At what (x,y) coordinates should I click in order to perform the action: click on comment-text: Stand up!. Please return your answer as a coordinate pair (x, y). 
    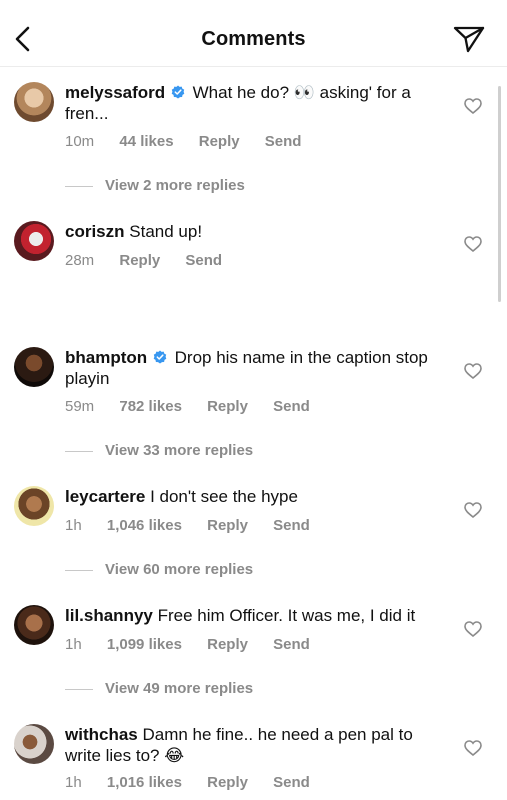
    Looking at the image, I should click on (166, 231).